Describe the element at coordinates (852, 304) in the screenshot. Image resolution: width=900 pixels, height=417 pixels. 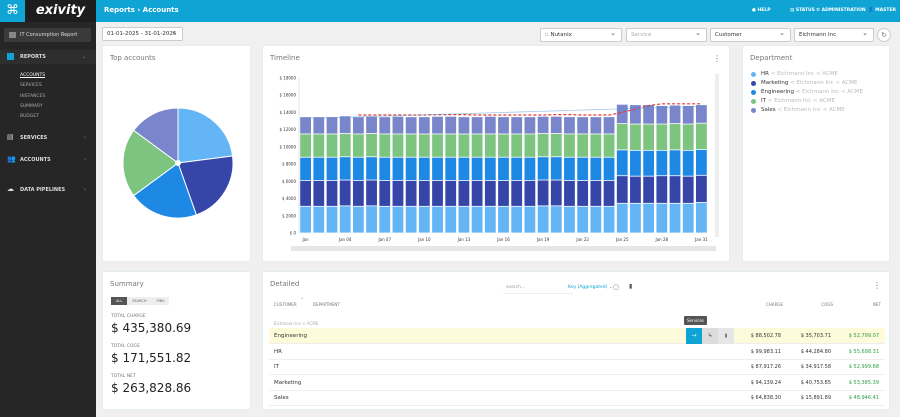
I see `column-net: NET` at that location.